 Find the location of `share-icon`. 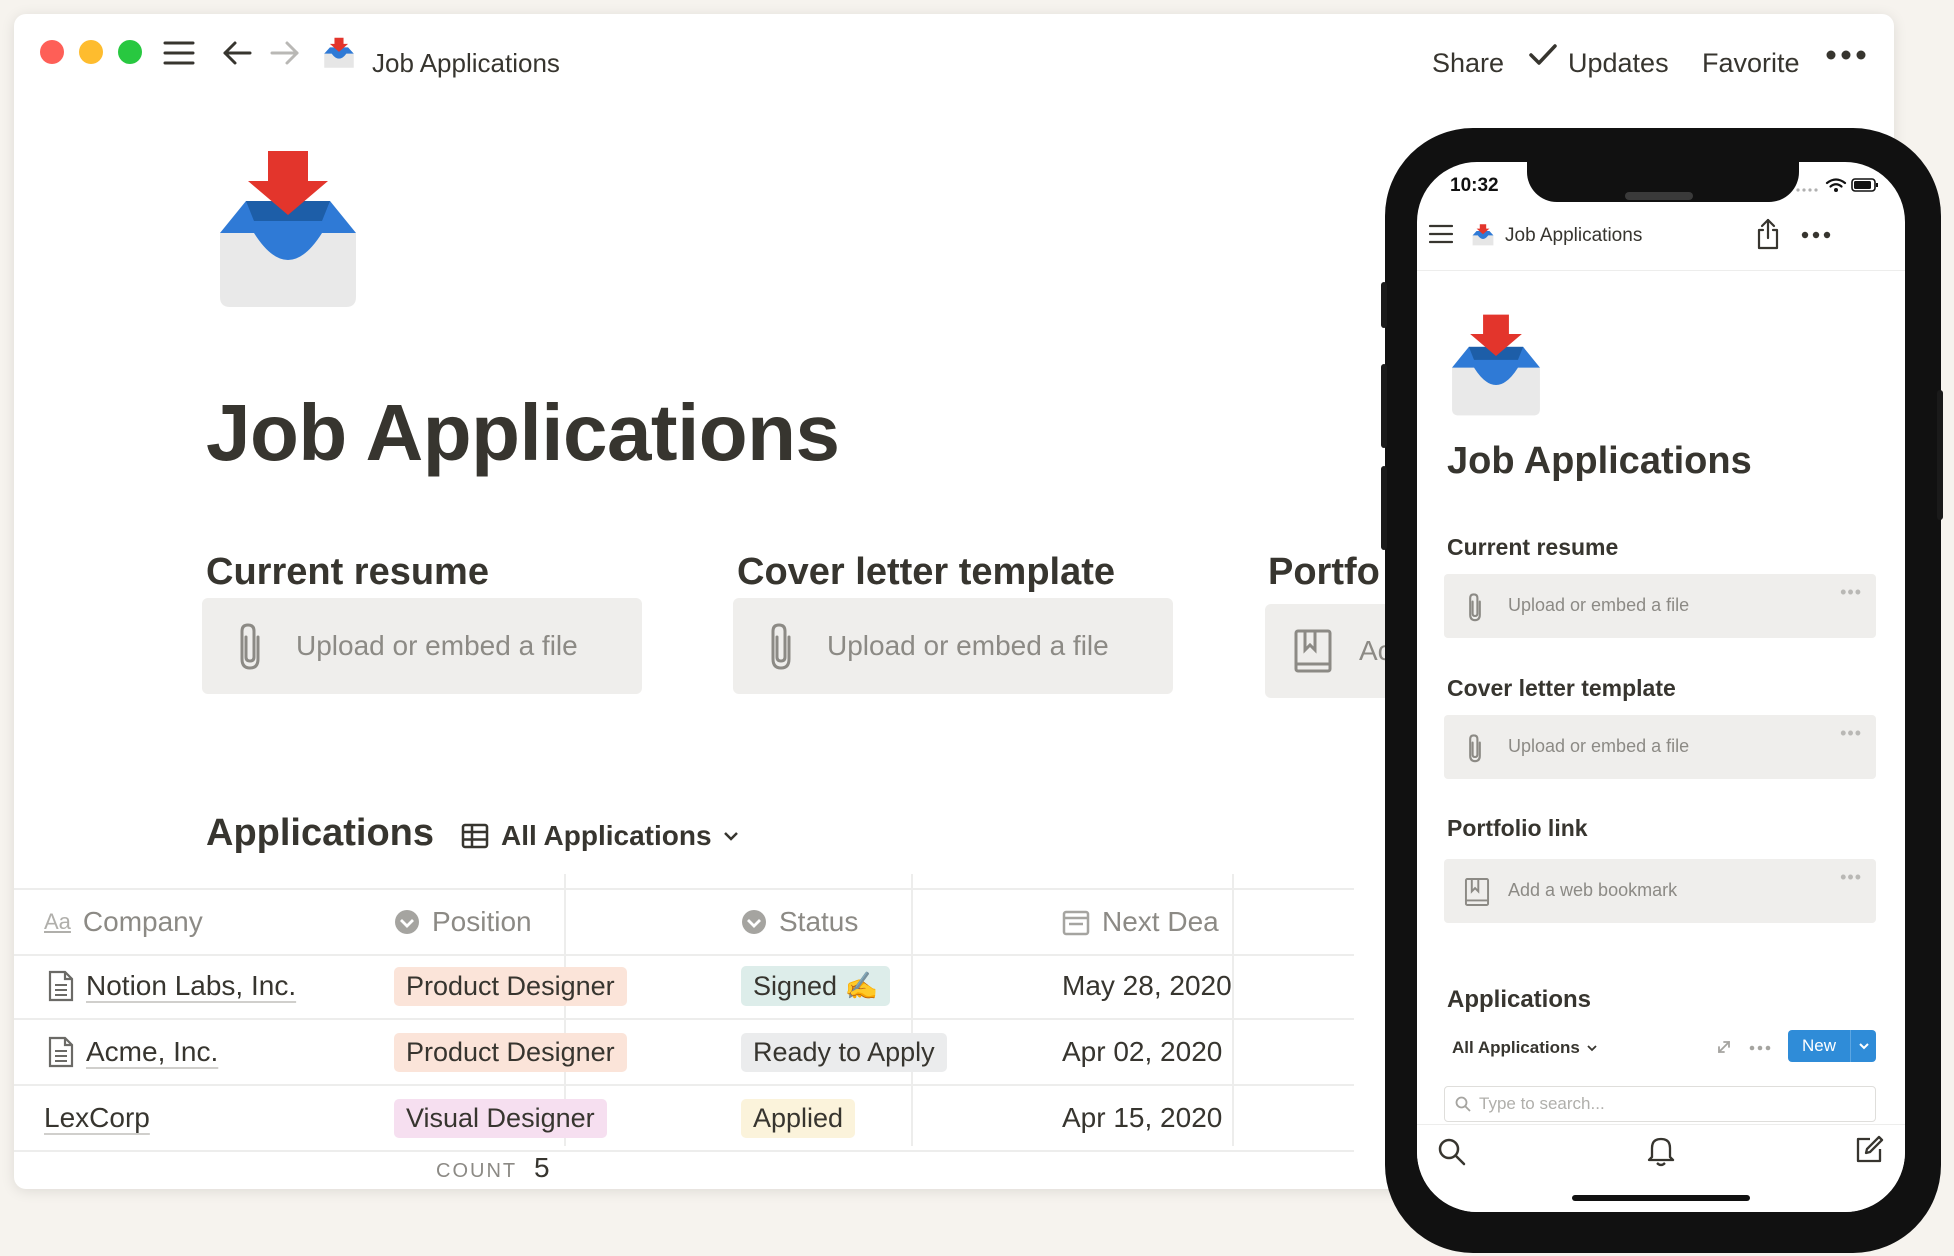

share-icon is located at coordinates (1768, 234).